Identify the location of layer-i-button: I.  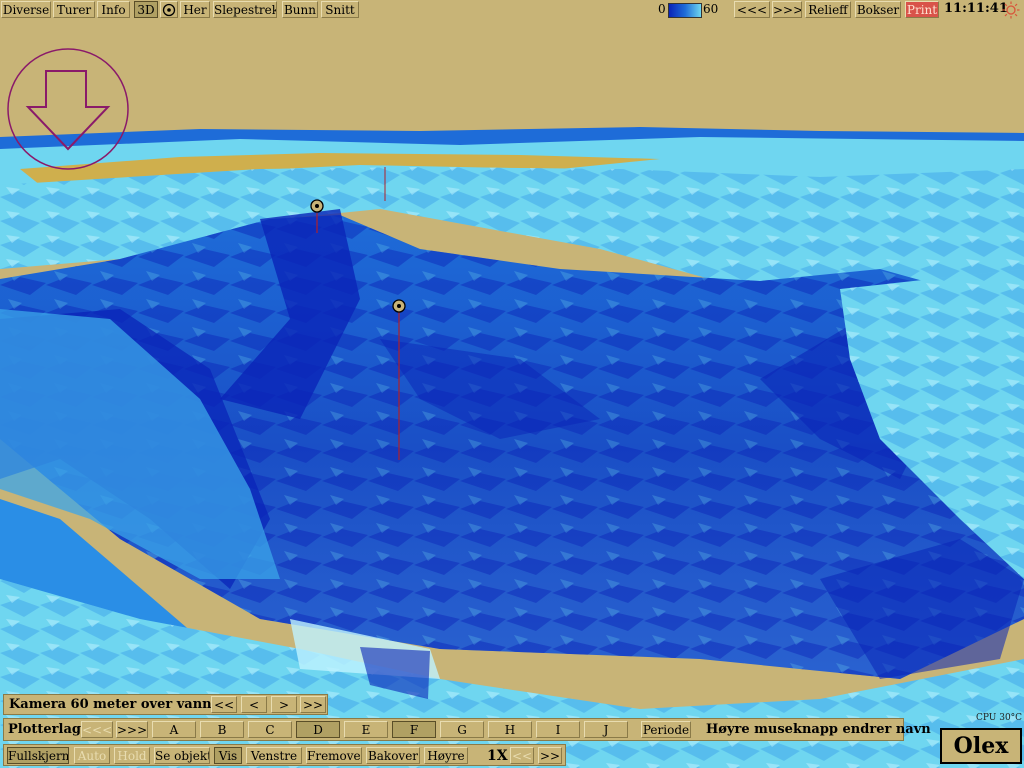
(558, 729).